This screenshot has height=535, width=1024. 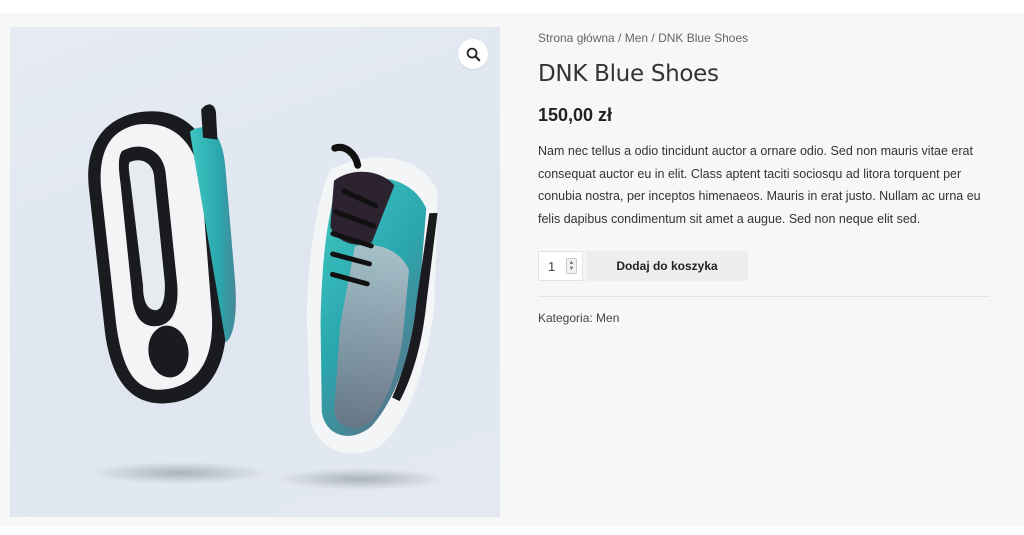 What do you see at coordinates (575, 115) in the screenshot?
I see `product-price: 150,00 zł` at bounding box center [575, 115].